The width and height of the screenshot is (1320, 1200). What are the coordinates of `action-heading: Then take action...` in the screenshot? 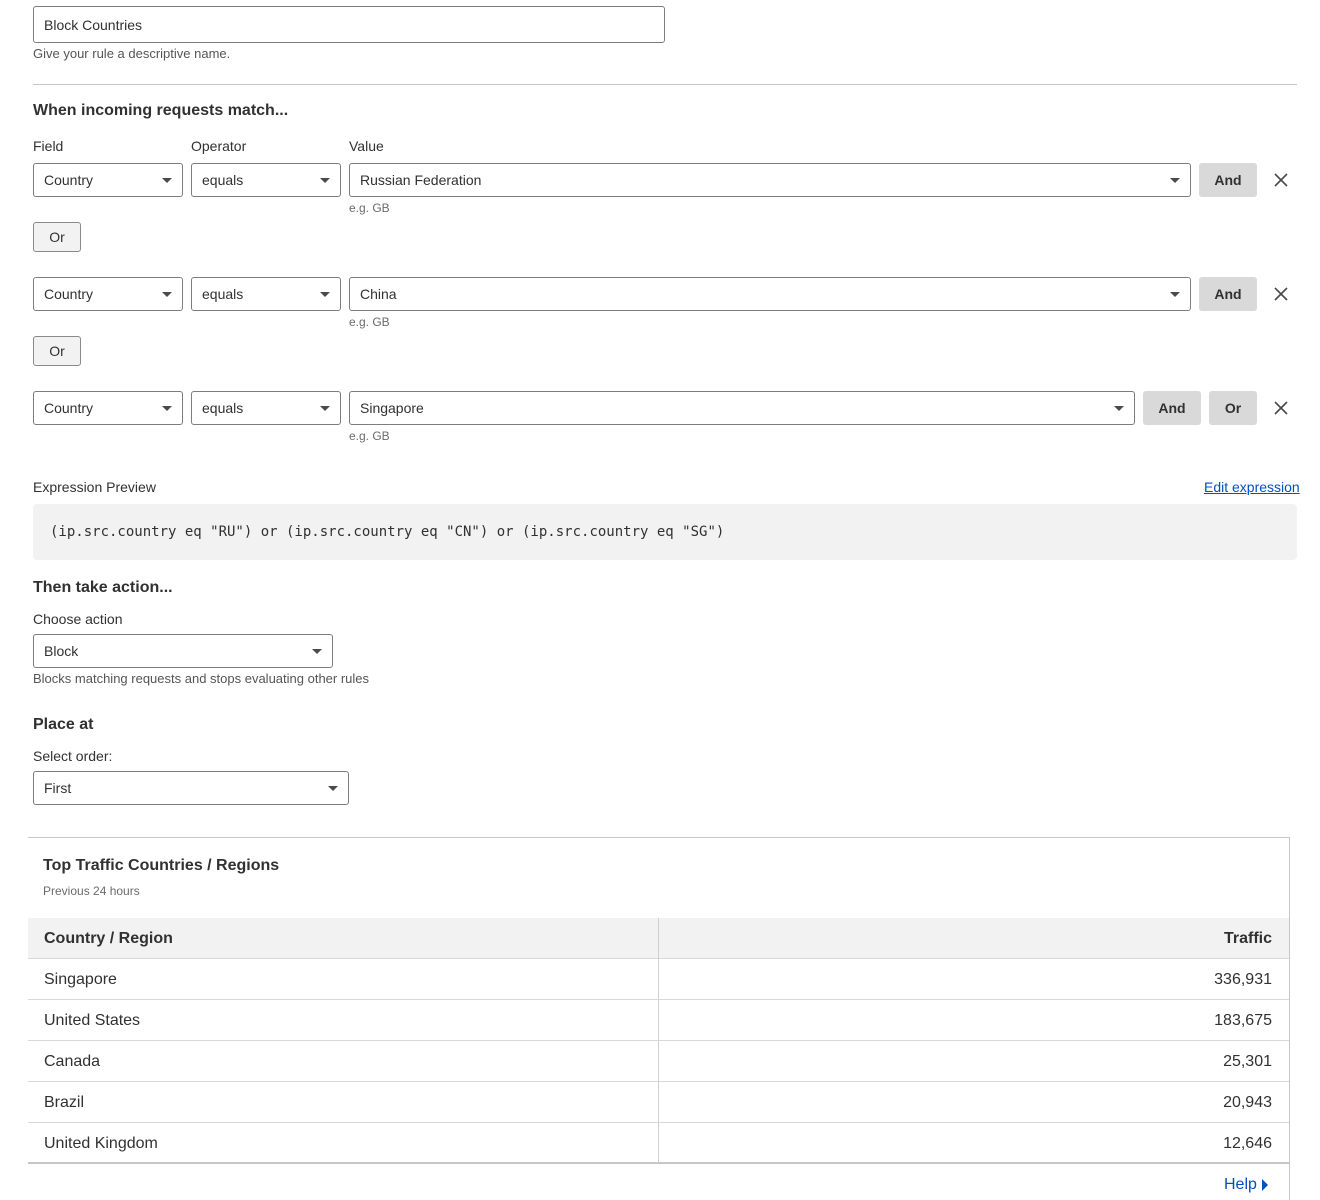 It's located at (103, 587).